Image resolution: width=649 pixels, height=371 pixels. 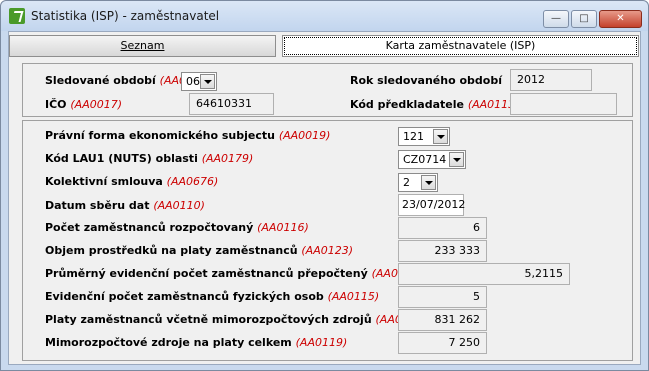 What do you see at coordinates (620, 19) in the screenshot?
I see `close-button: ✕` at bounding box center [620, 19].